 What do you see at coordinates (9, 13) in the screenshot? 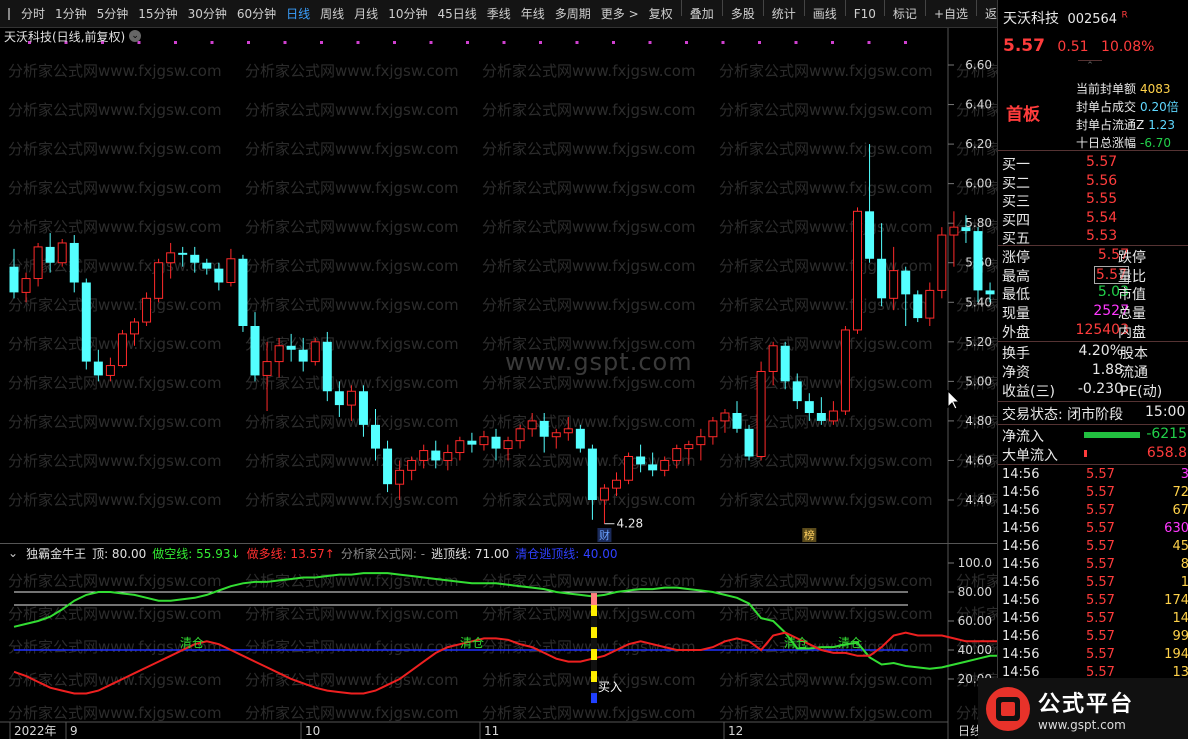
I see `layout-toggle` at bounding box center [9, 13].